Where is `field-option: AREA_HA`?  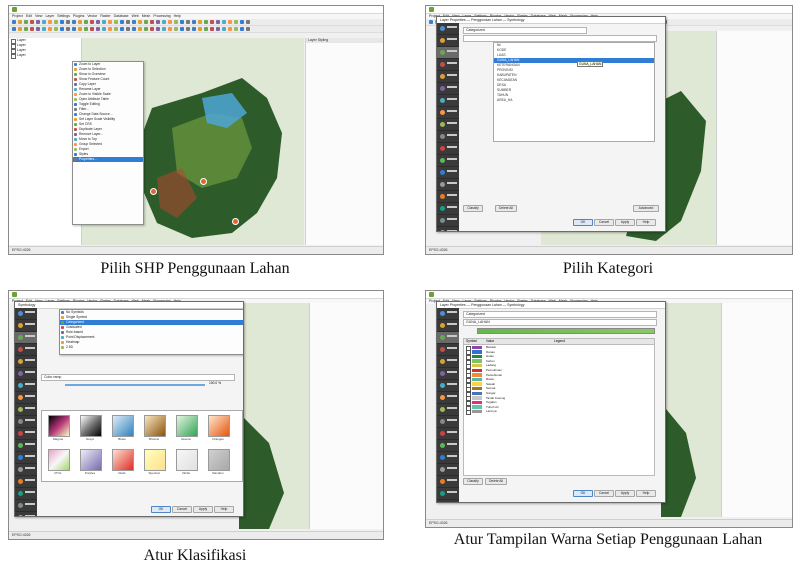 field-option: AREA_HA is located at coordinates (574, 100).